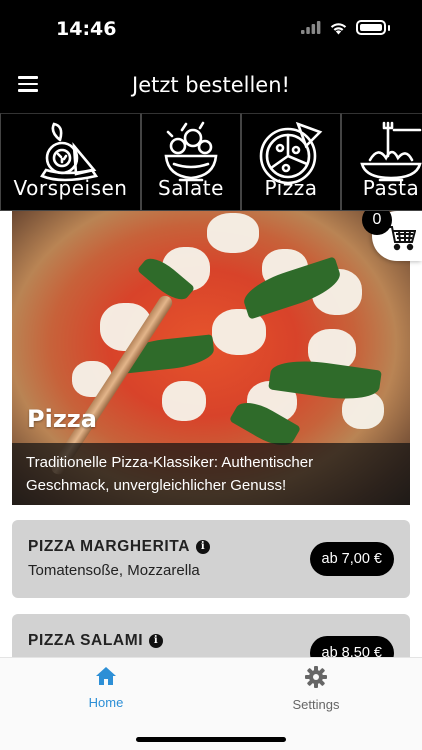 The width and height of the screenshot is (422, 750). What do you see at coordinates (291, 188) in the screenshot?
I see `category-label: Pizza` at bounding box center [291, 188].